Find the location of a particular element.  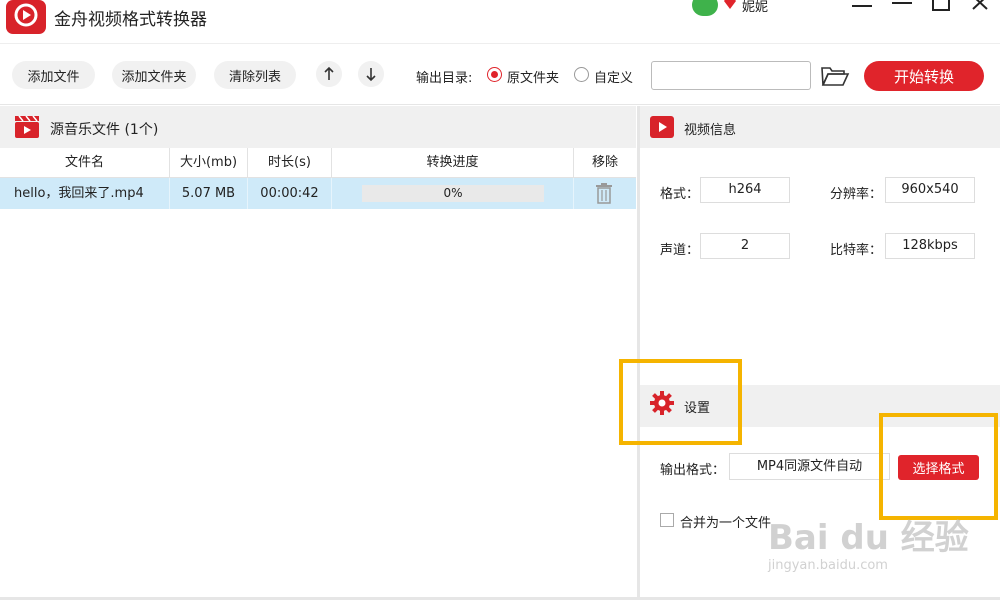

source-folder-radio is located at coordinates (494, 74).